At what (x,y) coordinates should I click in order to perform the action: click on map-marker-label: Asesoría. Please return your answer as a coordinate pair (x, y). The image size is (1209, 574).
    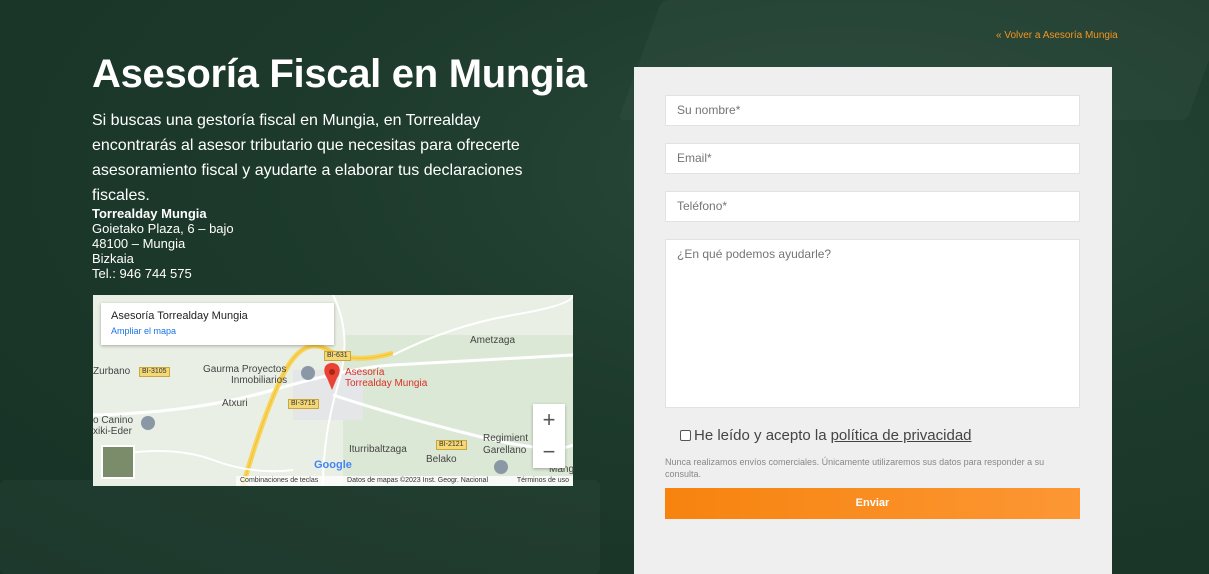
    Looking at the image, I should click on (365, 372).